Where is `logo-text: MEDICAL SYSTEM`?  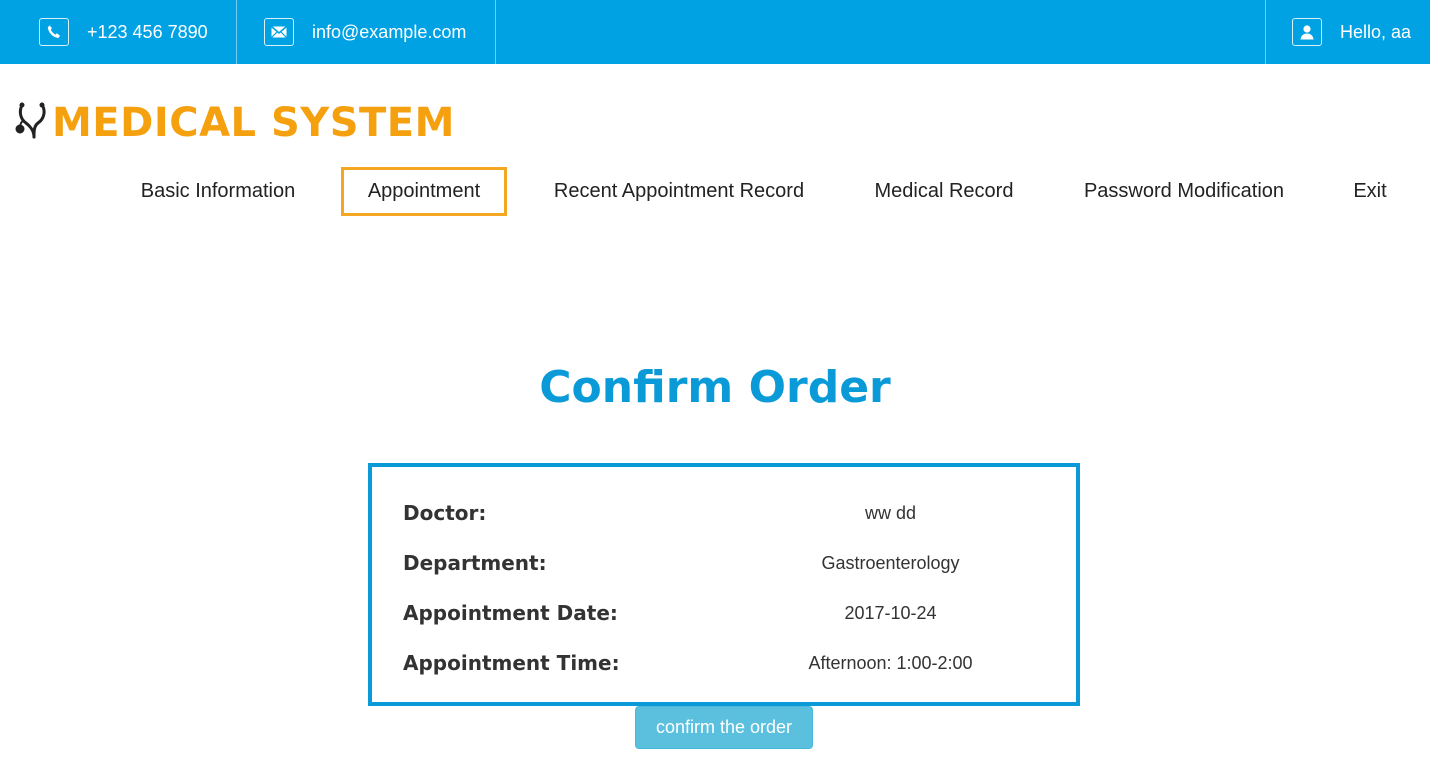 logo-text: MEDICAL SYSTEM is located at coordinates (253, 123).